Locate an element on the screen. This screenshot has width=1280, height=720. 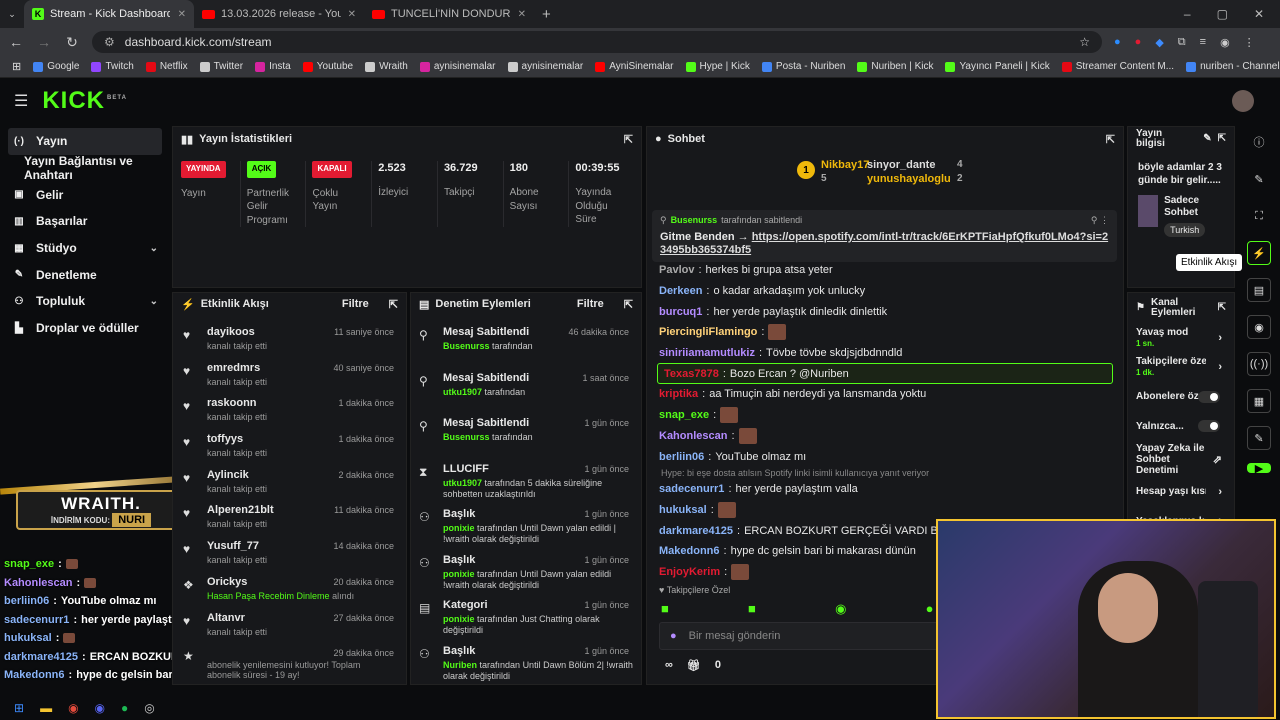
channel-action-item: Takipçilere özel s1 dk. › is located at coordinates (1181, 368).